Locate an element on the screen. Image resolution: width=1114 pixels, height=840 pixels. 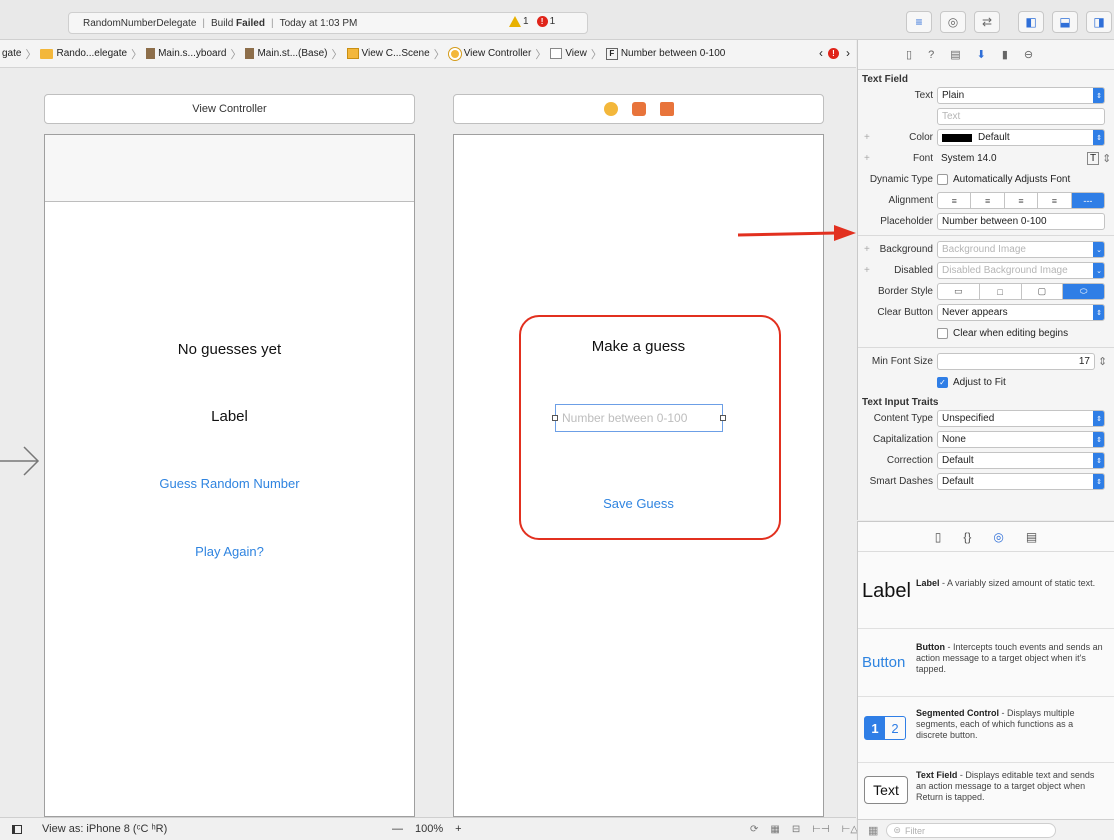
font-field: System 14.0 is located at coordinates (1012, 158).